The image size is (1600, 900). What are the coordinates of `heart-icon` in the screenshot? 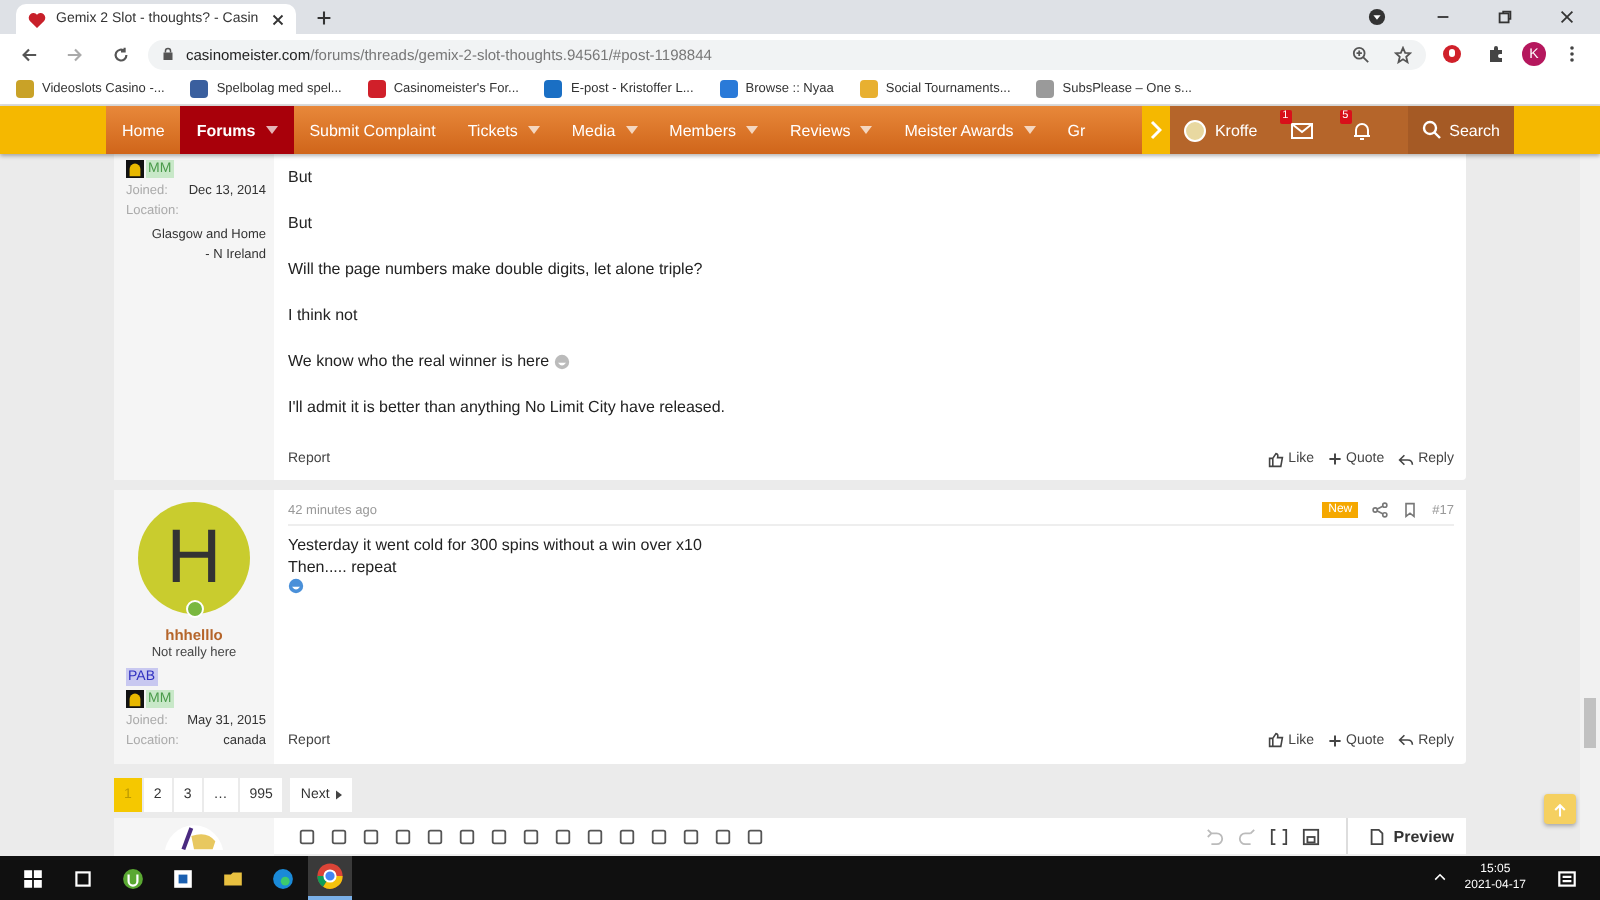 It's located at (37, 19).